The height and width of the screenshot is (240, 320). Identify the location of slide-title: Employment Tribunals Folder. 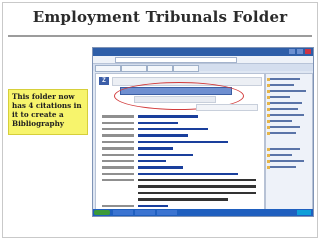
(160, 17).